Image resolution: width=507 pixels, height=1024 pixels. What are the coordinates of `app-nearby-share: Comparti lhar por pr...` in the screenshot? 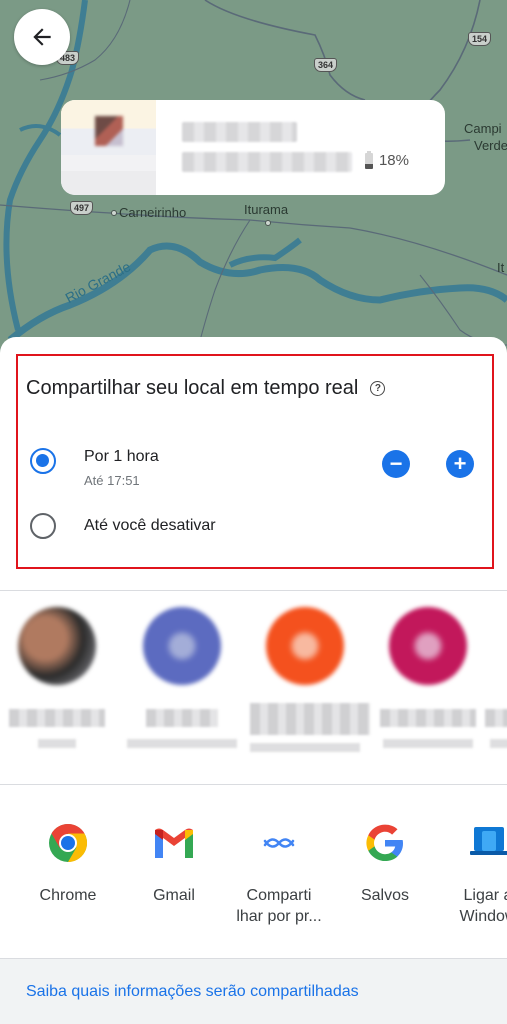 It's located at (279, 874).